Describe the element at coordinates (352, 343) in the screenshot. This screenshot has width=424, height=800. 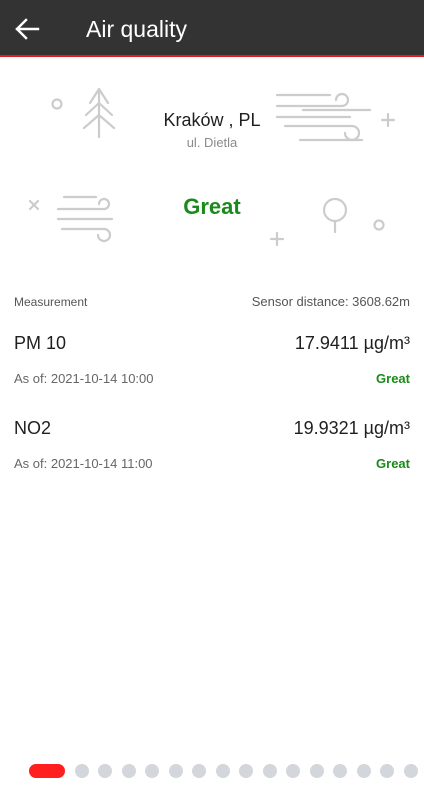
I see `measurement-value: 17.9411 µg/m³` at that location.